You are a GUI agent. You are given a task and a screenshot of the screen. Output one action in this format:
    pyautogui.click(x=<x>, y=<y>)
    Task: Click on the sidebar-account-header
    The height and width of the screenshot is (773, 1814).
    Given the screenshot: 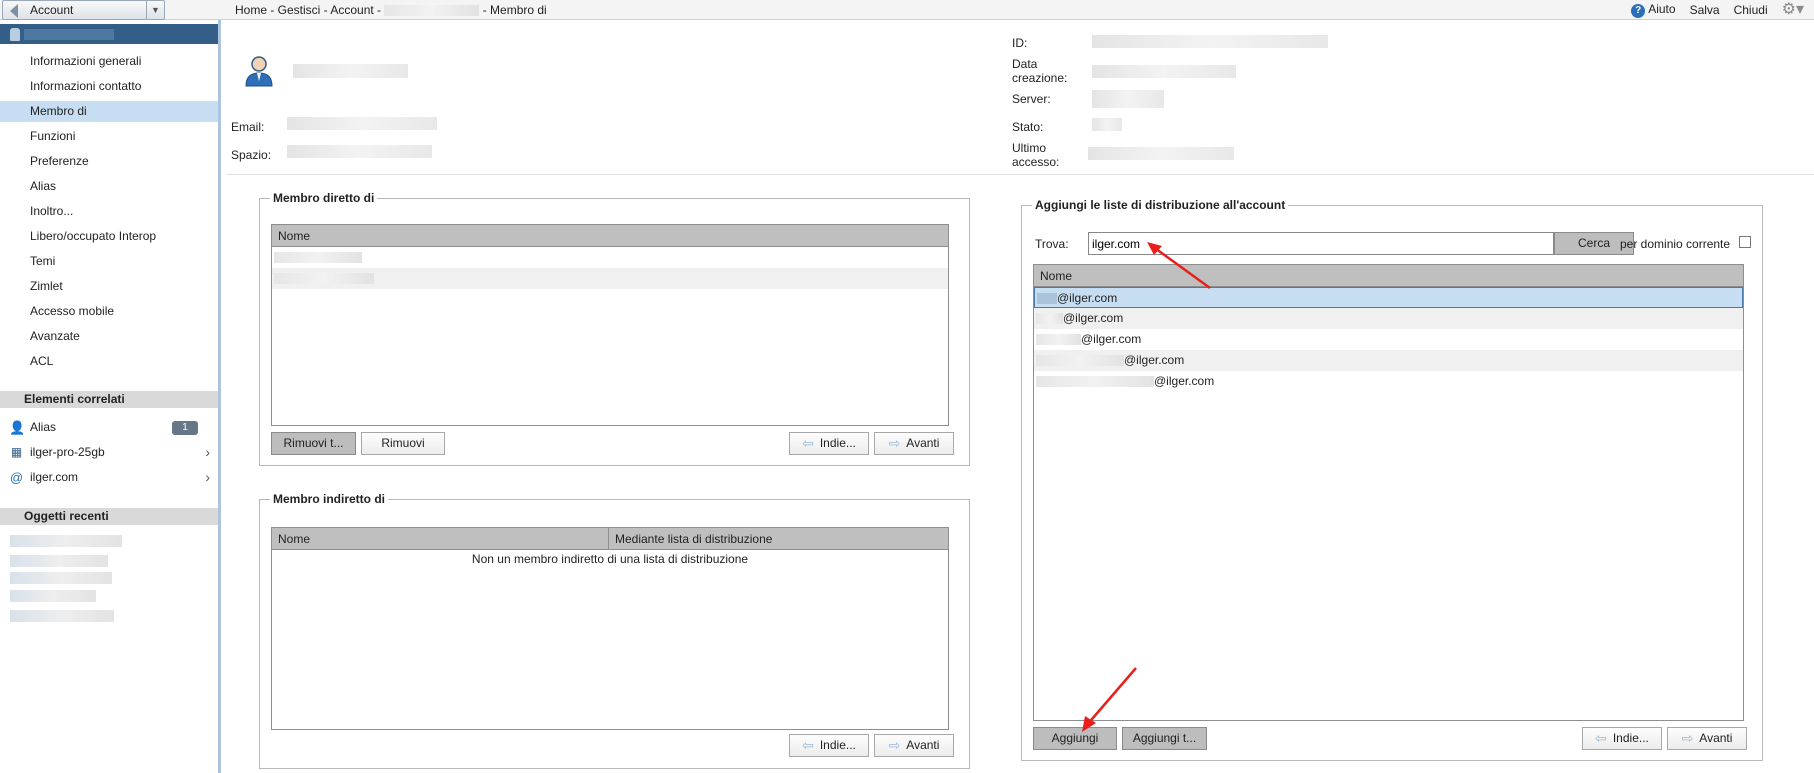 What is the action you would take?
    pyautogui.click(x=109, y=34)
    